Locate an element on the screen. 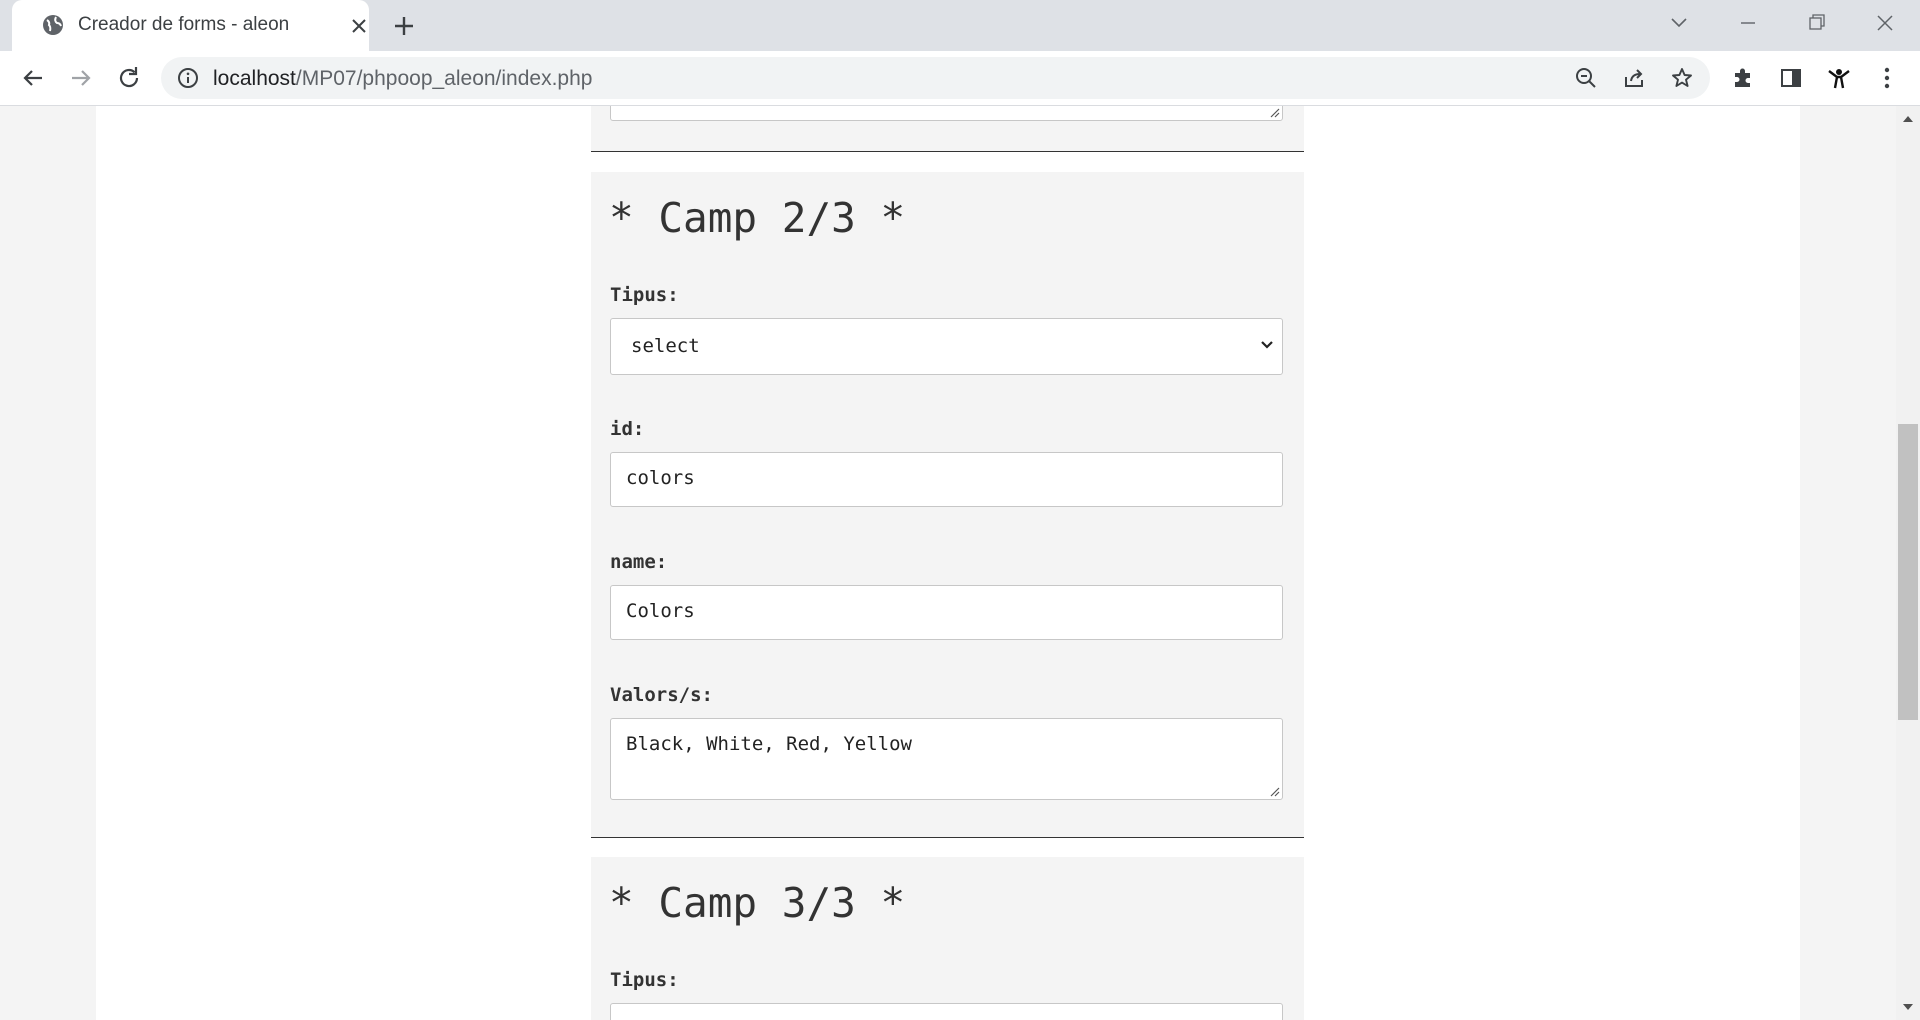 The width and height of the screenshot is (1920, 1020). arrow-right-icon is located at coordinates (81, 78).